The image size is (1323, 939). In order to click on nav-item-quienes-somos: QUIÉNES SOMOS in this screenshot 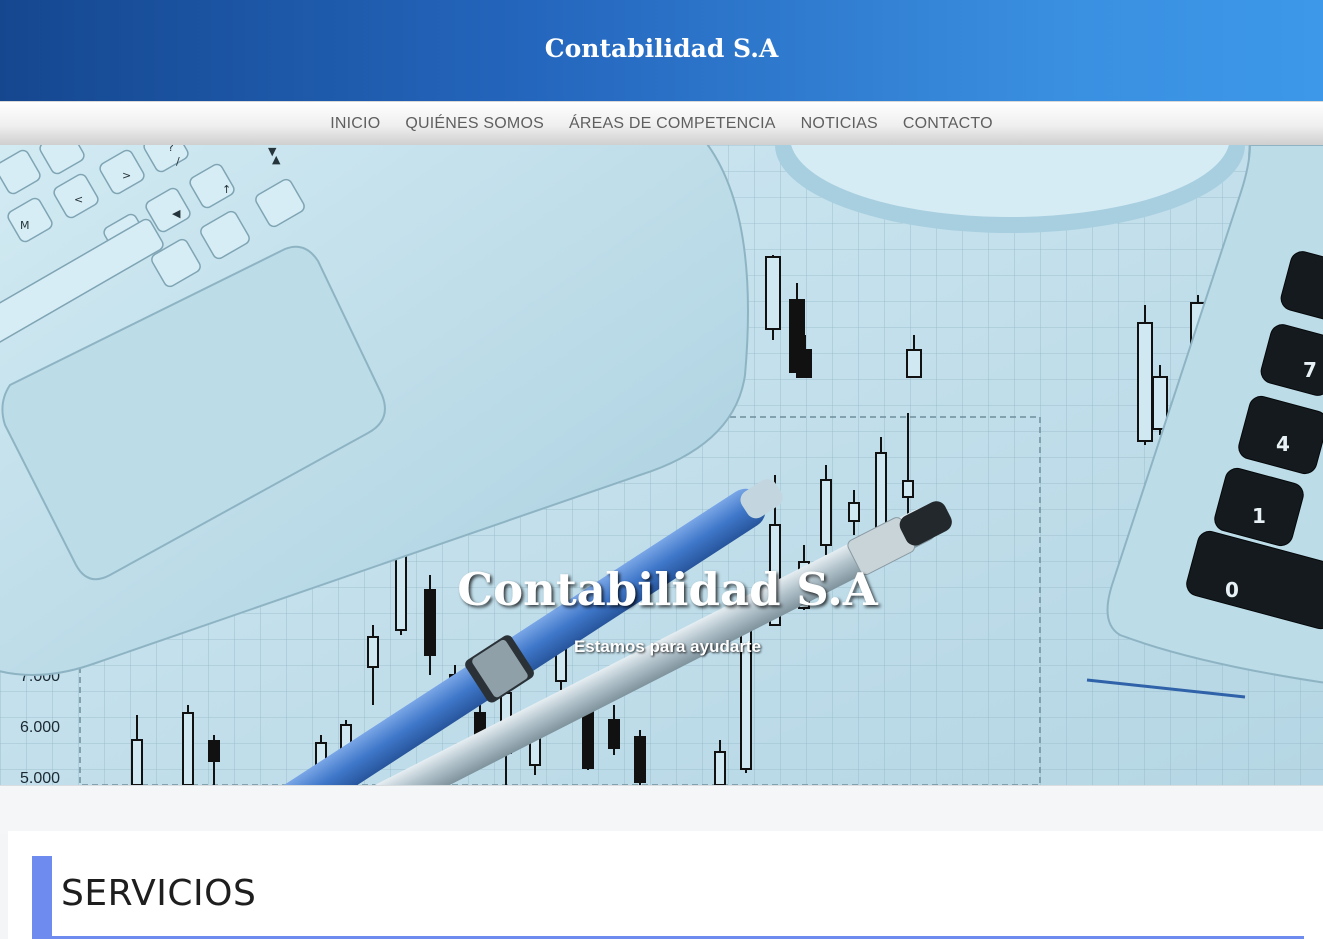, I will do `click(474, 124)`.